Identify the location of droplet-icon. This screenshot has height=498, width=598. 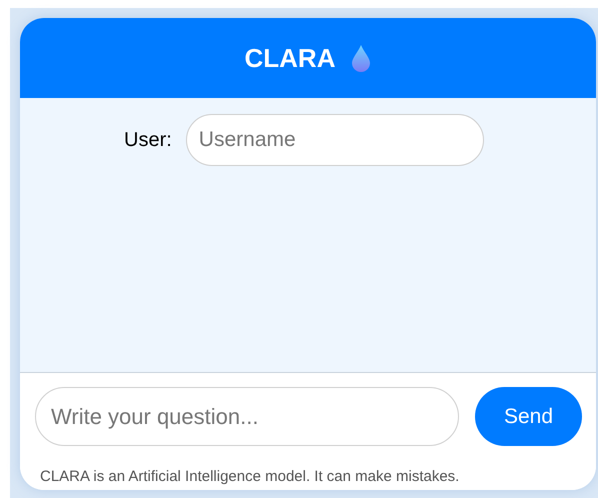
(361, 58).